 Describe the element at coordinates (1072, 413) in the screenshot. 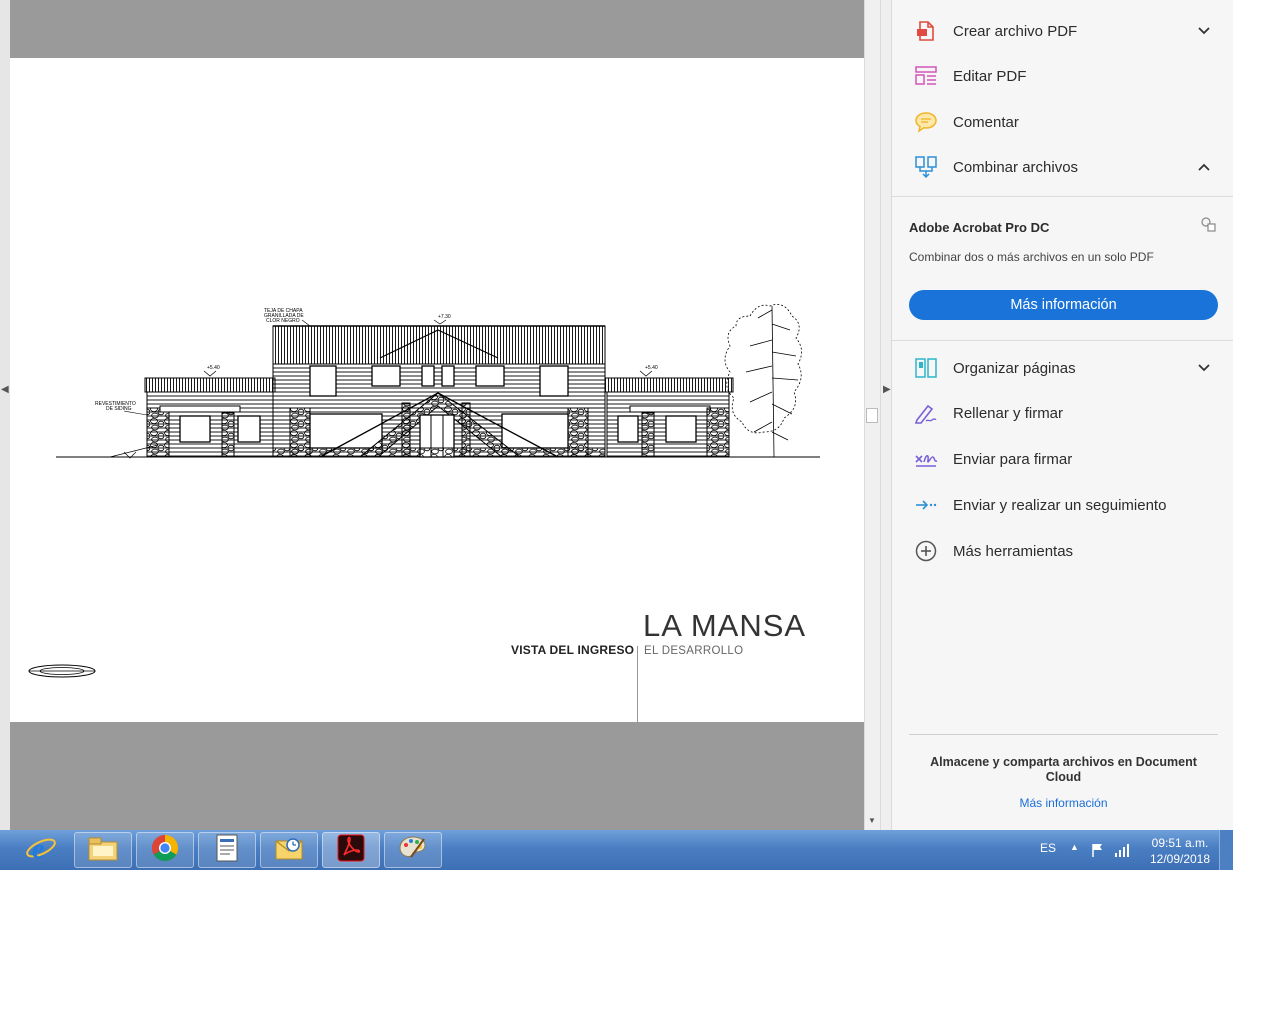

I see `tool-fill-sign: Rellenar y firmar` at that location.